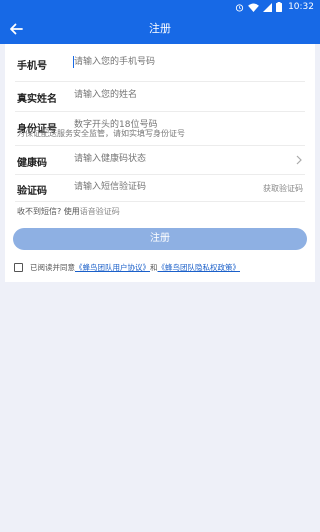 The height and width of the screenshot is (532, 320). Describe the element at coordinates (112, 267) in the screenshot. I see `user-agreement-link: 《蜂鸟团队用户协议》` at that location.